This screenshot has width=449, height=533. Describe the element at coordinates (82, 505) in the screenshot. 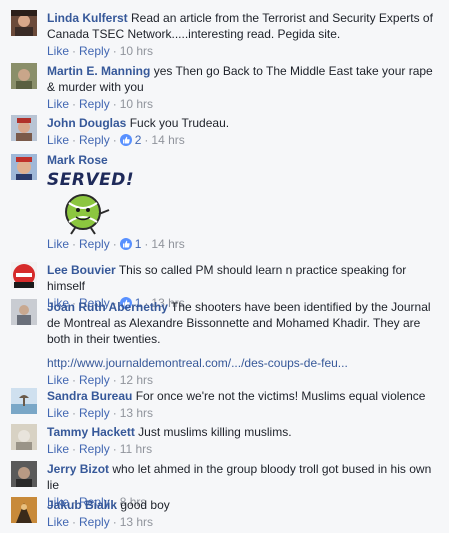

I see `comment-author: Jakub Bialik` at that location.